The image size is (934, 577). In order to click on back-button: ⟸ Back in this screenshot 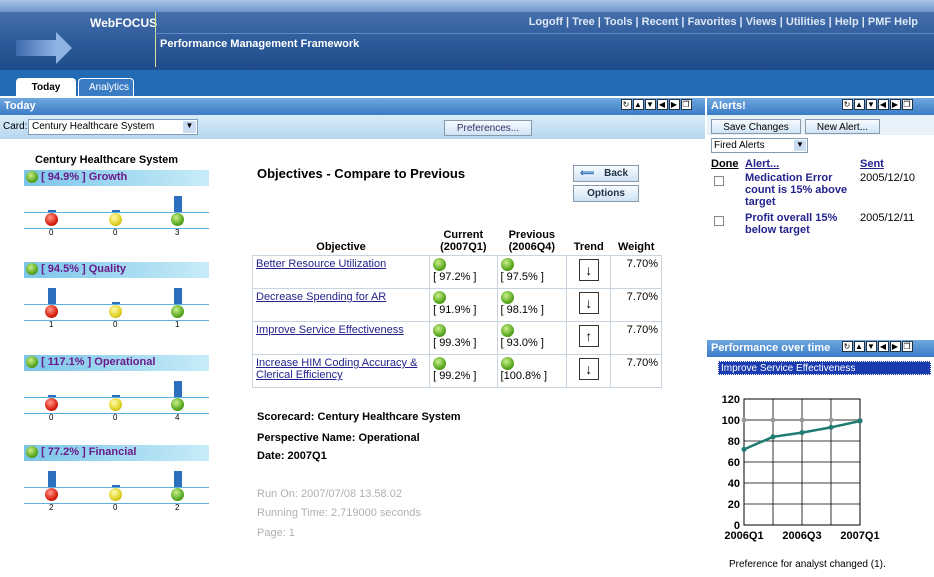, I will do `click(606, 173)`.